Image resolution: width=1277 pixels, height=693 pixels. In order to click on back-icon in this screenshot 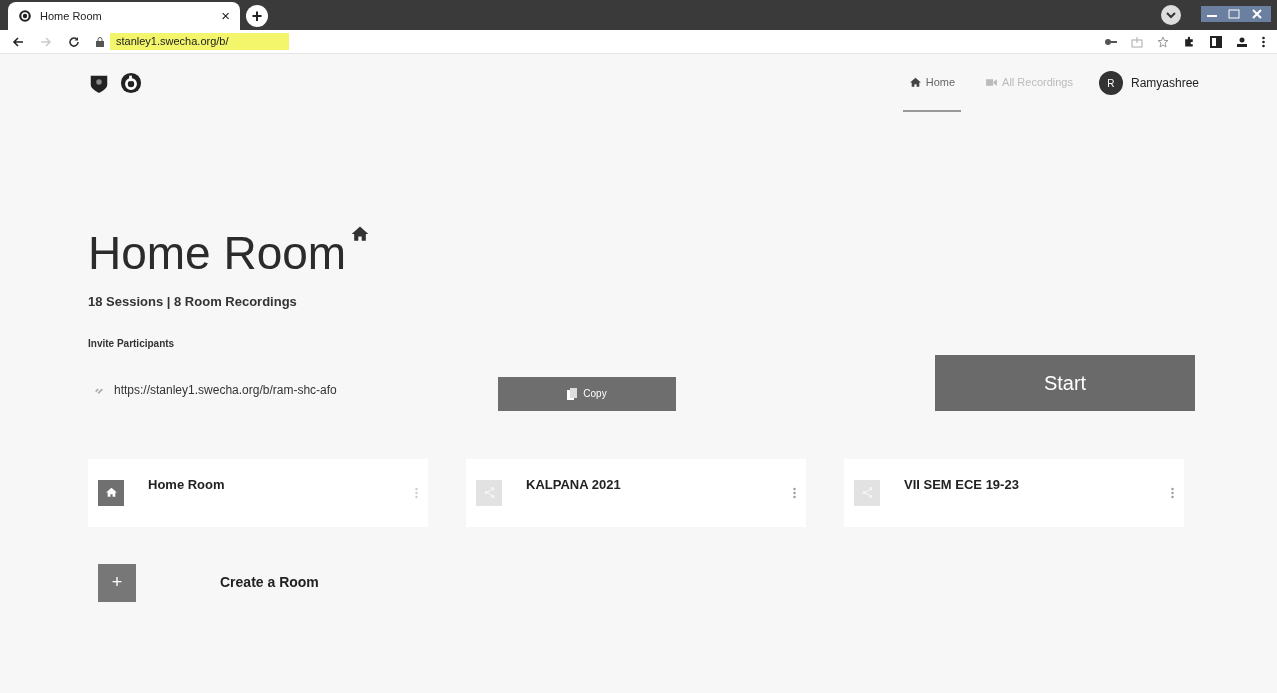, I will do `click(18, 41)`.